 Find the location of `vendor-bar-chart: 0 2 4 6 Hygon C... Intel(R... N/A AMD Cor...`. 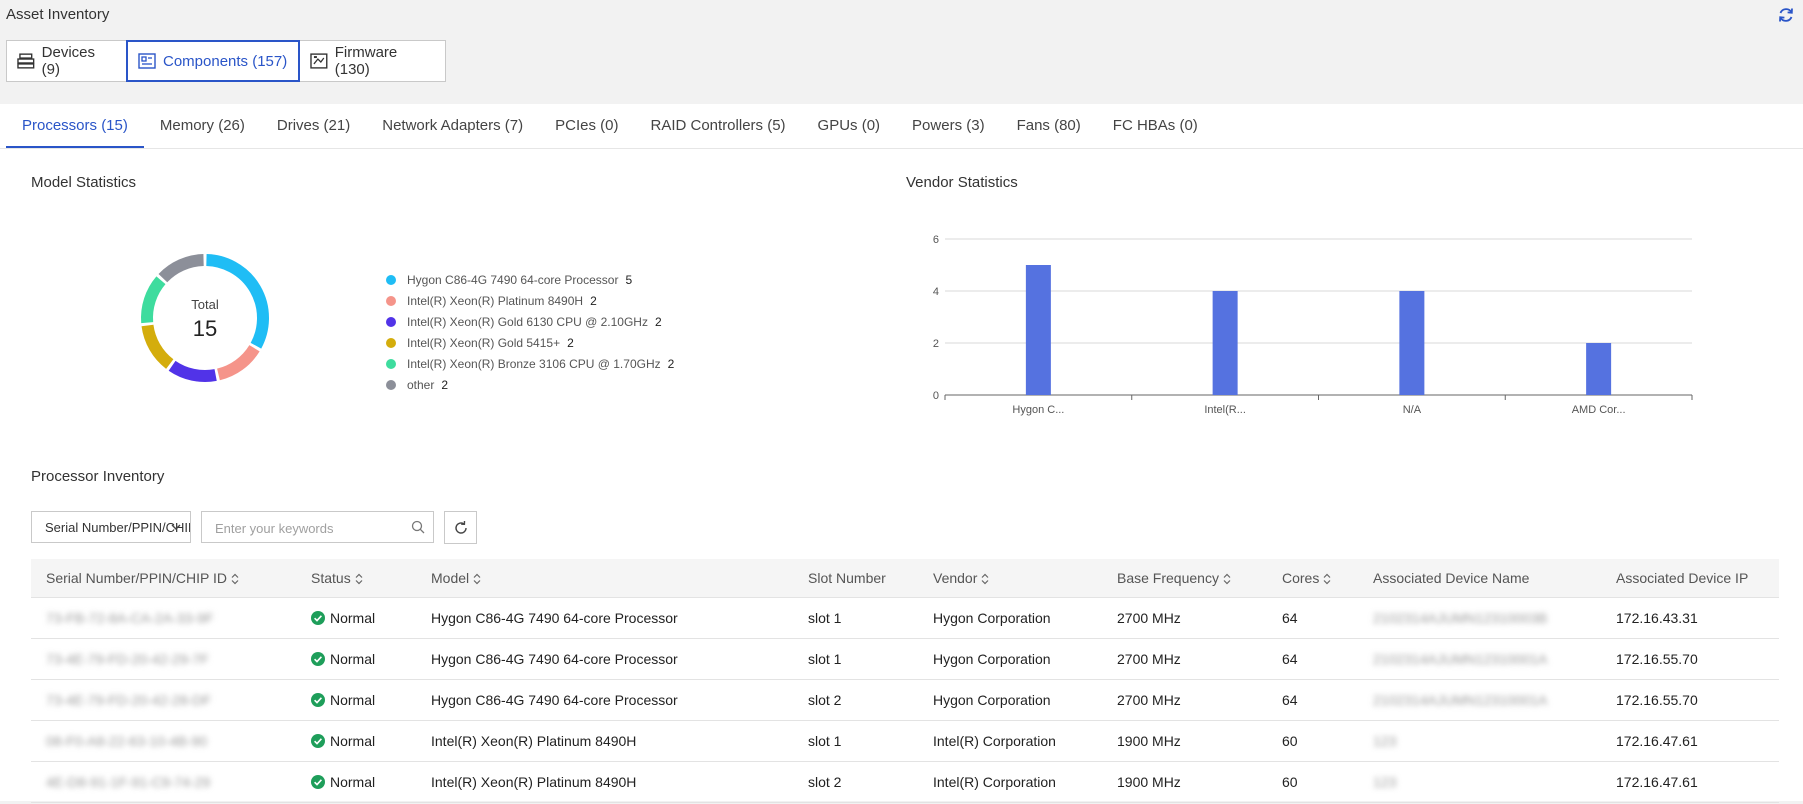

vendor-bar-chart: 0 2 4 6 Hygon C... Intel(R... N/A AMD Cor... is located at coordinates (1313, 325).